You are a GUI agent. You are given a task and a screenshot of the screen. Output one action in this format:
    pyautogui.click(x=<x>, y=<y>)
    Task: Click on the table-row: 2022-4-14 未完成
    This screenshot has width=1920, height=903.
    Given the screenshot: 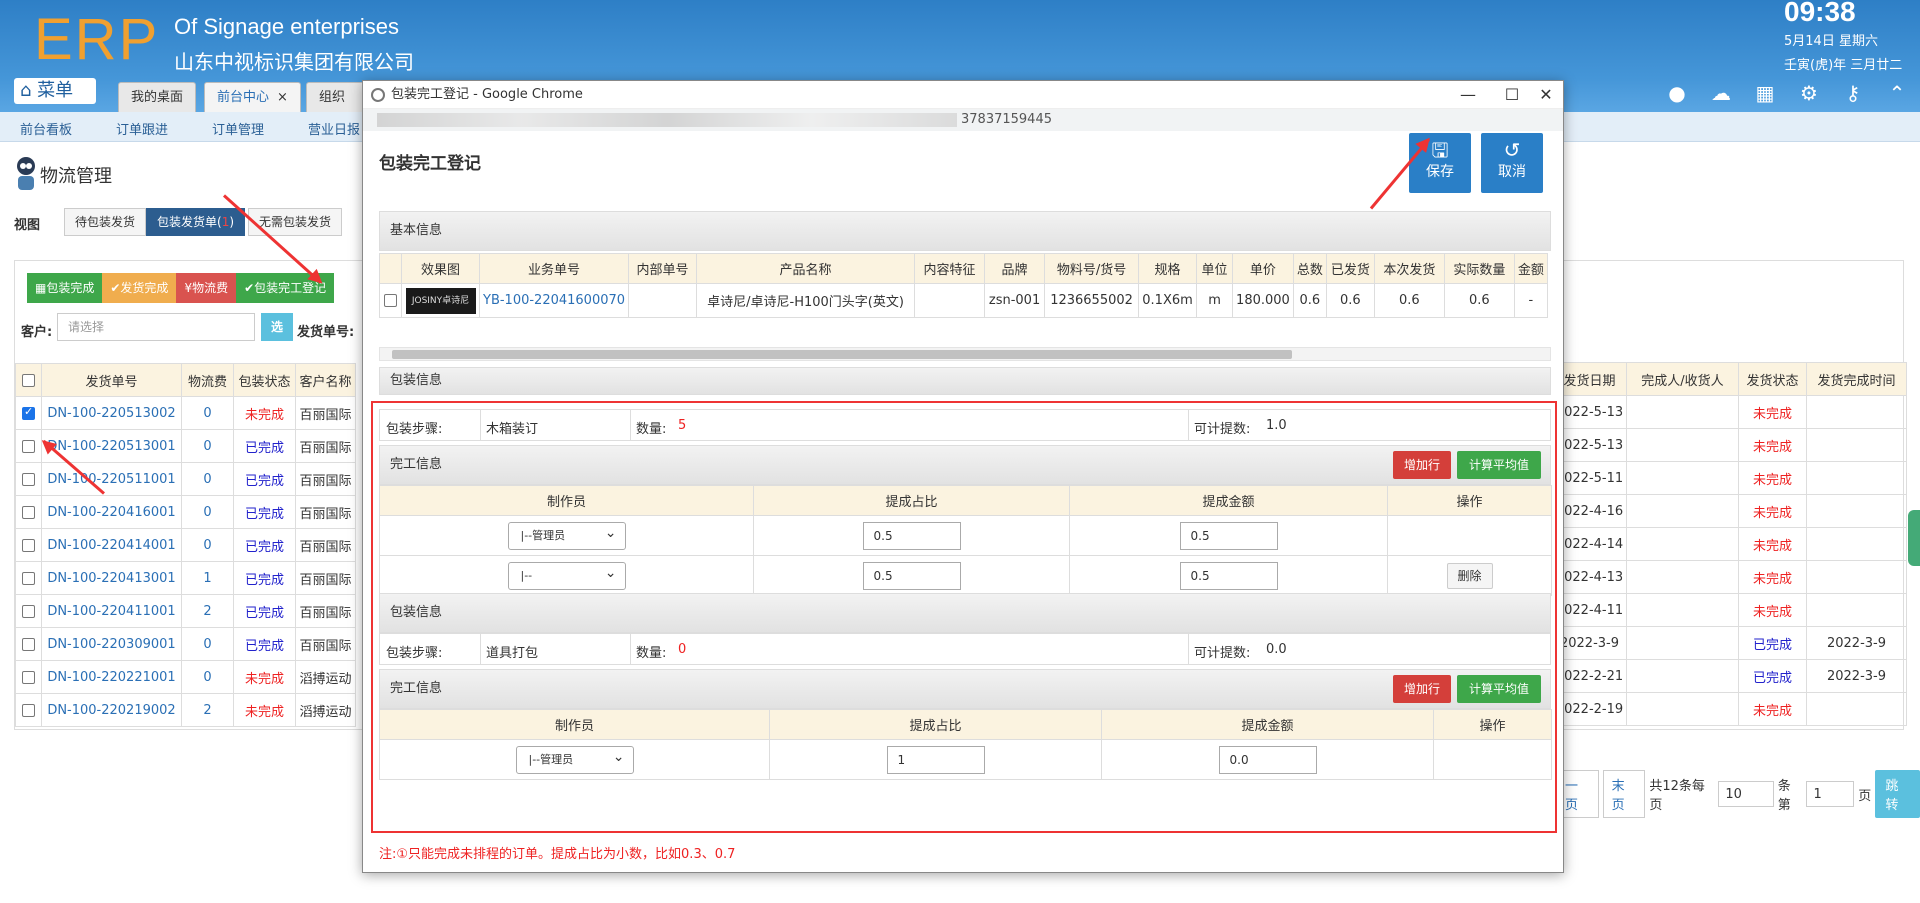 What is the action you would take?
    pyautogui.click(x=1729, y=544)
    